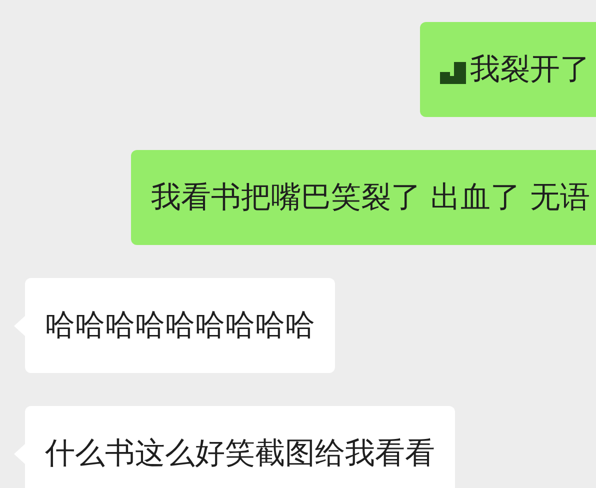 This screenshot has width=596, height=488. I want to click on message-text: 什么书这么好笑截图给我看看, so click(240, 454).